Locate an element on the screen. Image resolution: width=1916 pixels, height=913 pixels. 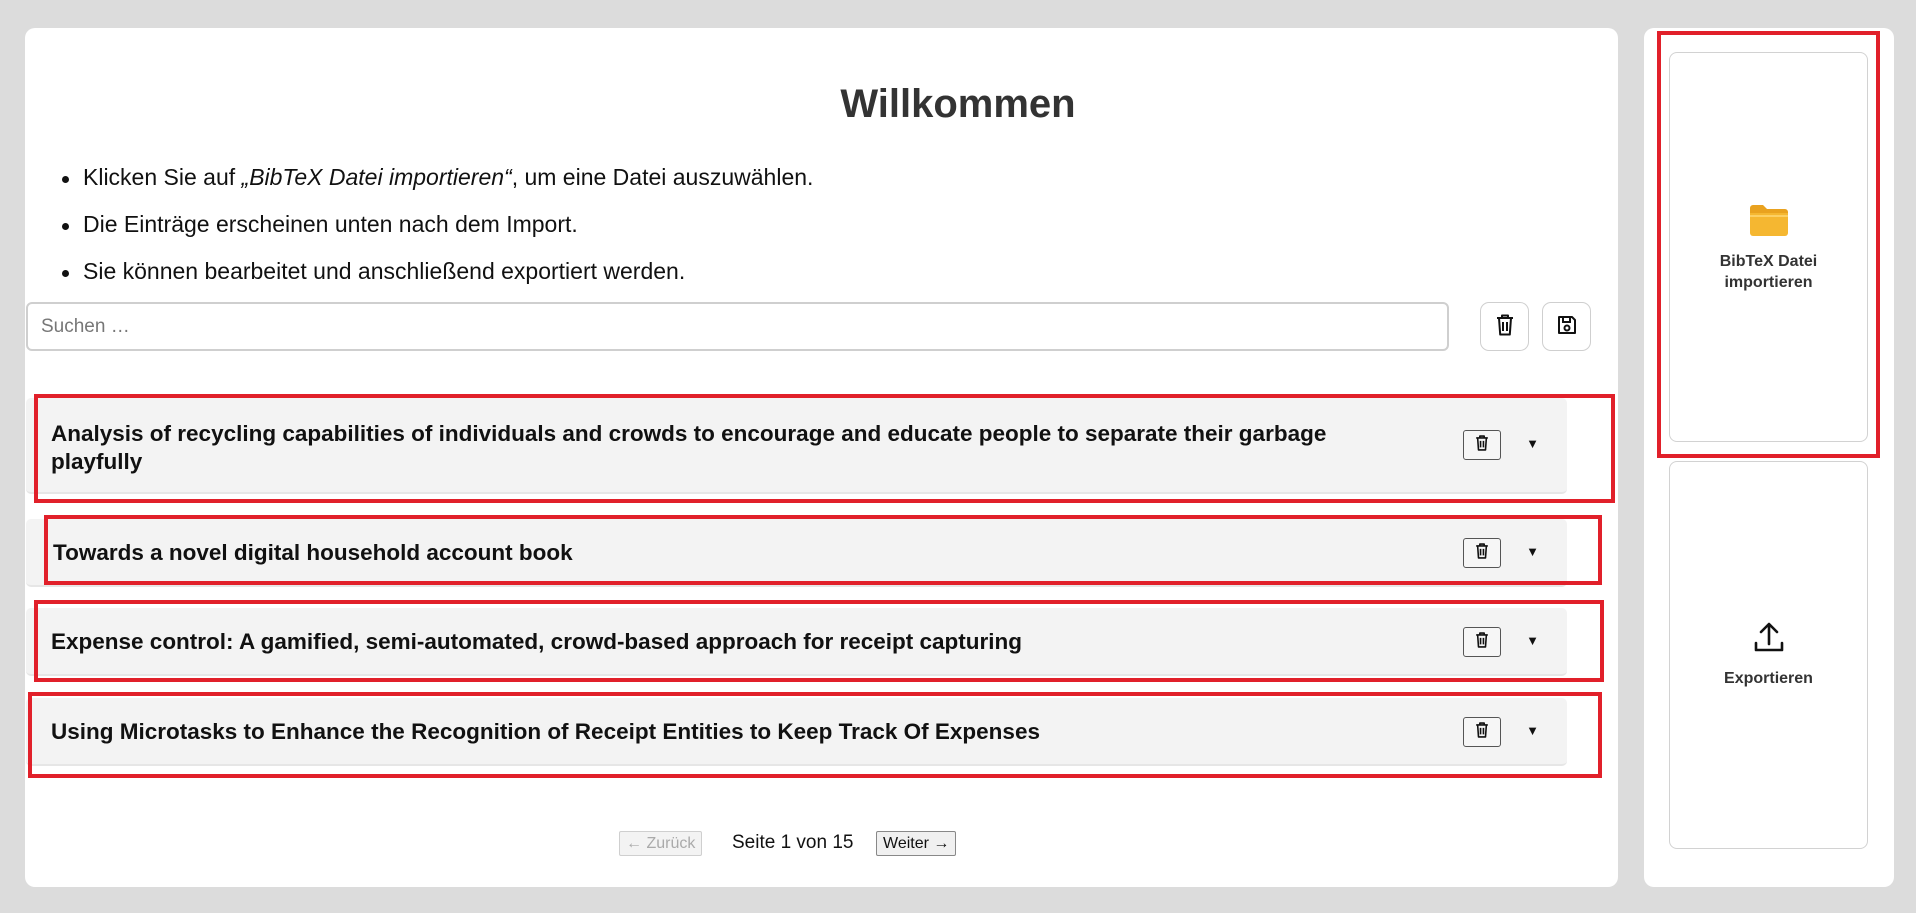
delete-all-button is located at coordinates (1504, 326).